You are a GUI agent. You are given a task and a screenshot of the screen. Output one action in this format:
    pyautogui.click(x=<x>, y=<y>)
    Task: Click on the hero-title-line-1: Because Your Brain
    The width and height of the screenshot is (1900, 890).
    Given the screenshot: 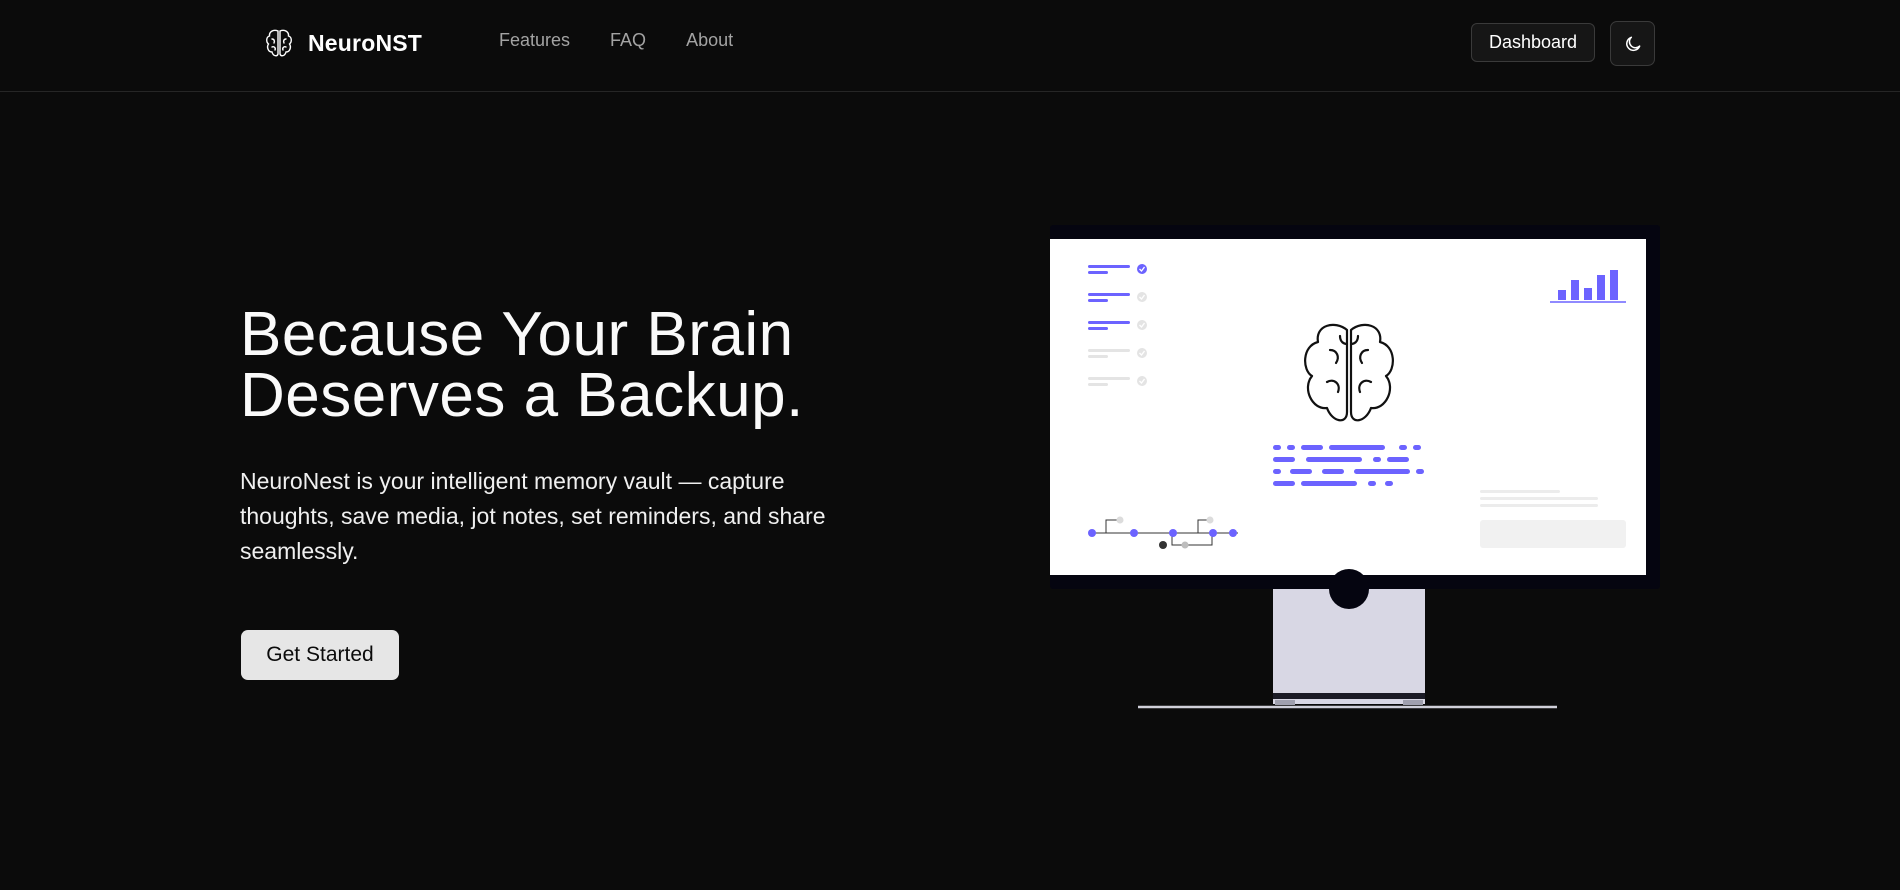 What is the action you would take?
    pyautogui.click(x=517, y=334)
    